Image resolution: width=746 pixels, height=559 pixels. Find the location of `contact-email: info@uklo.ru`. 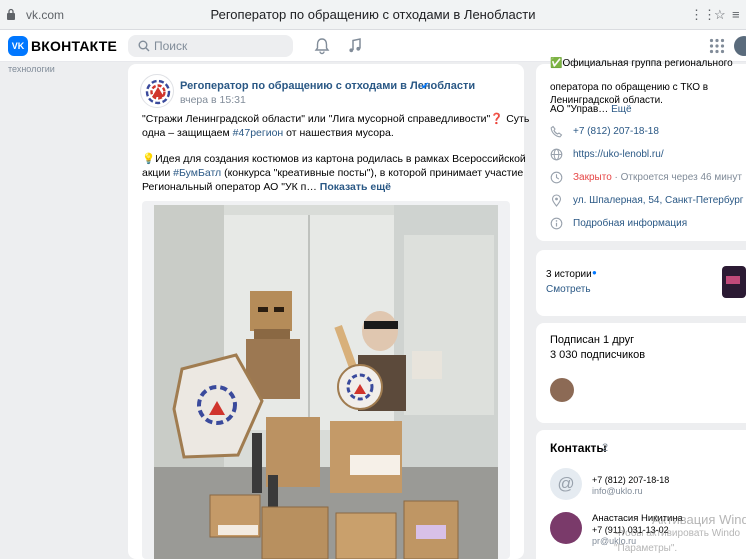

contact-email: info@uklo.ru is located at coordinates (617, 491).